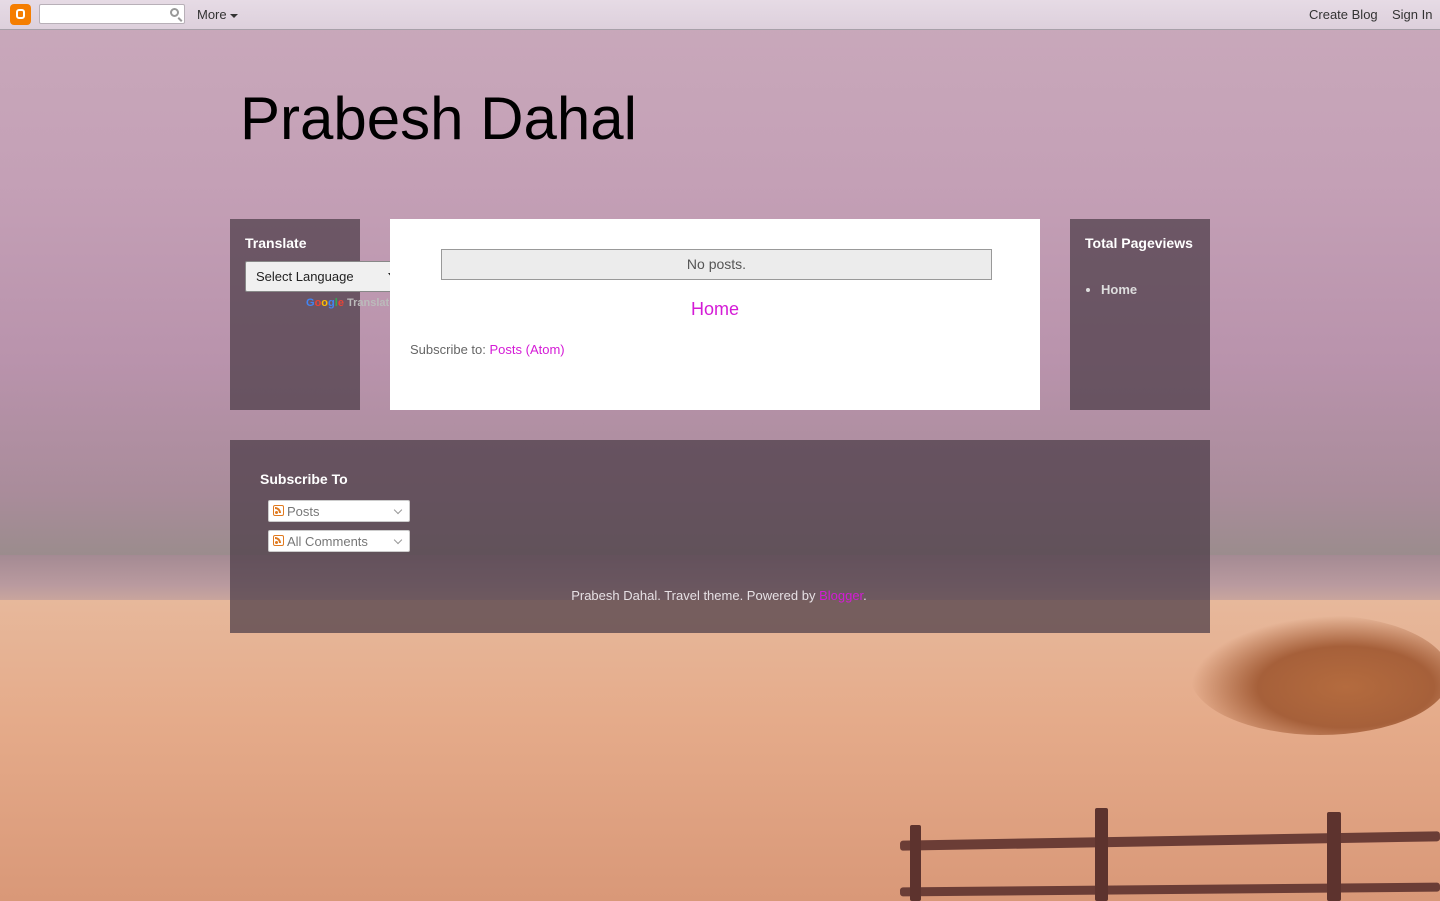 Image resolution: width=1440 pixels, height=901 pixels. I want to click on search-input, so click(112, 14).